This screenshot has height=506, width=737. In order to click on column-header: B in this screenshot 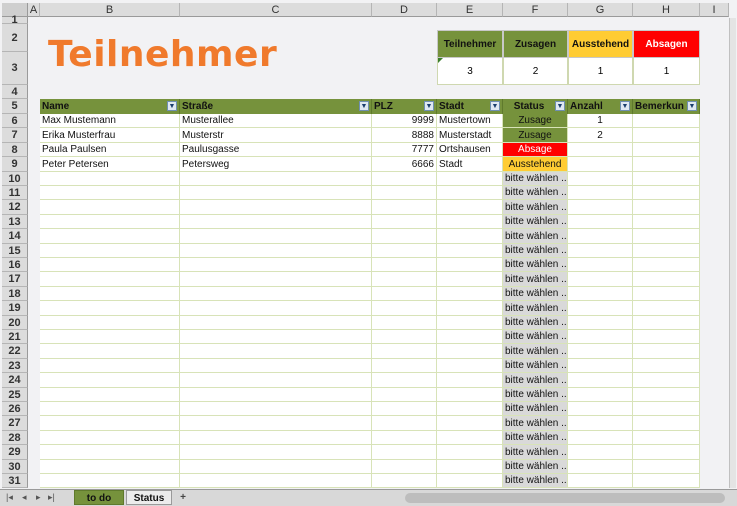, I will do `click(110, 10)`.